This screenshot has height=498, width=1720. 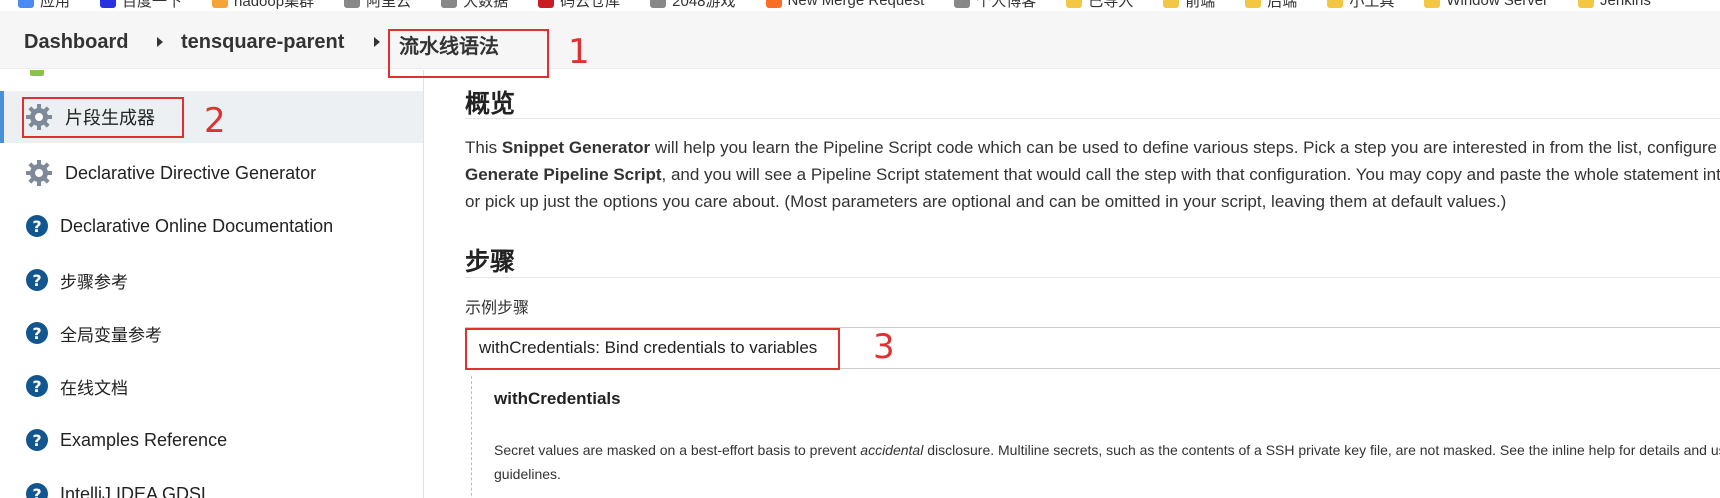 What do you see at coordinates (860, 40) in the screenshot?
I see `breadcrumb: Dashboard tensquare-parent 流水线语法` at bounding box center [860, 40].